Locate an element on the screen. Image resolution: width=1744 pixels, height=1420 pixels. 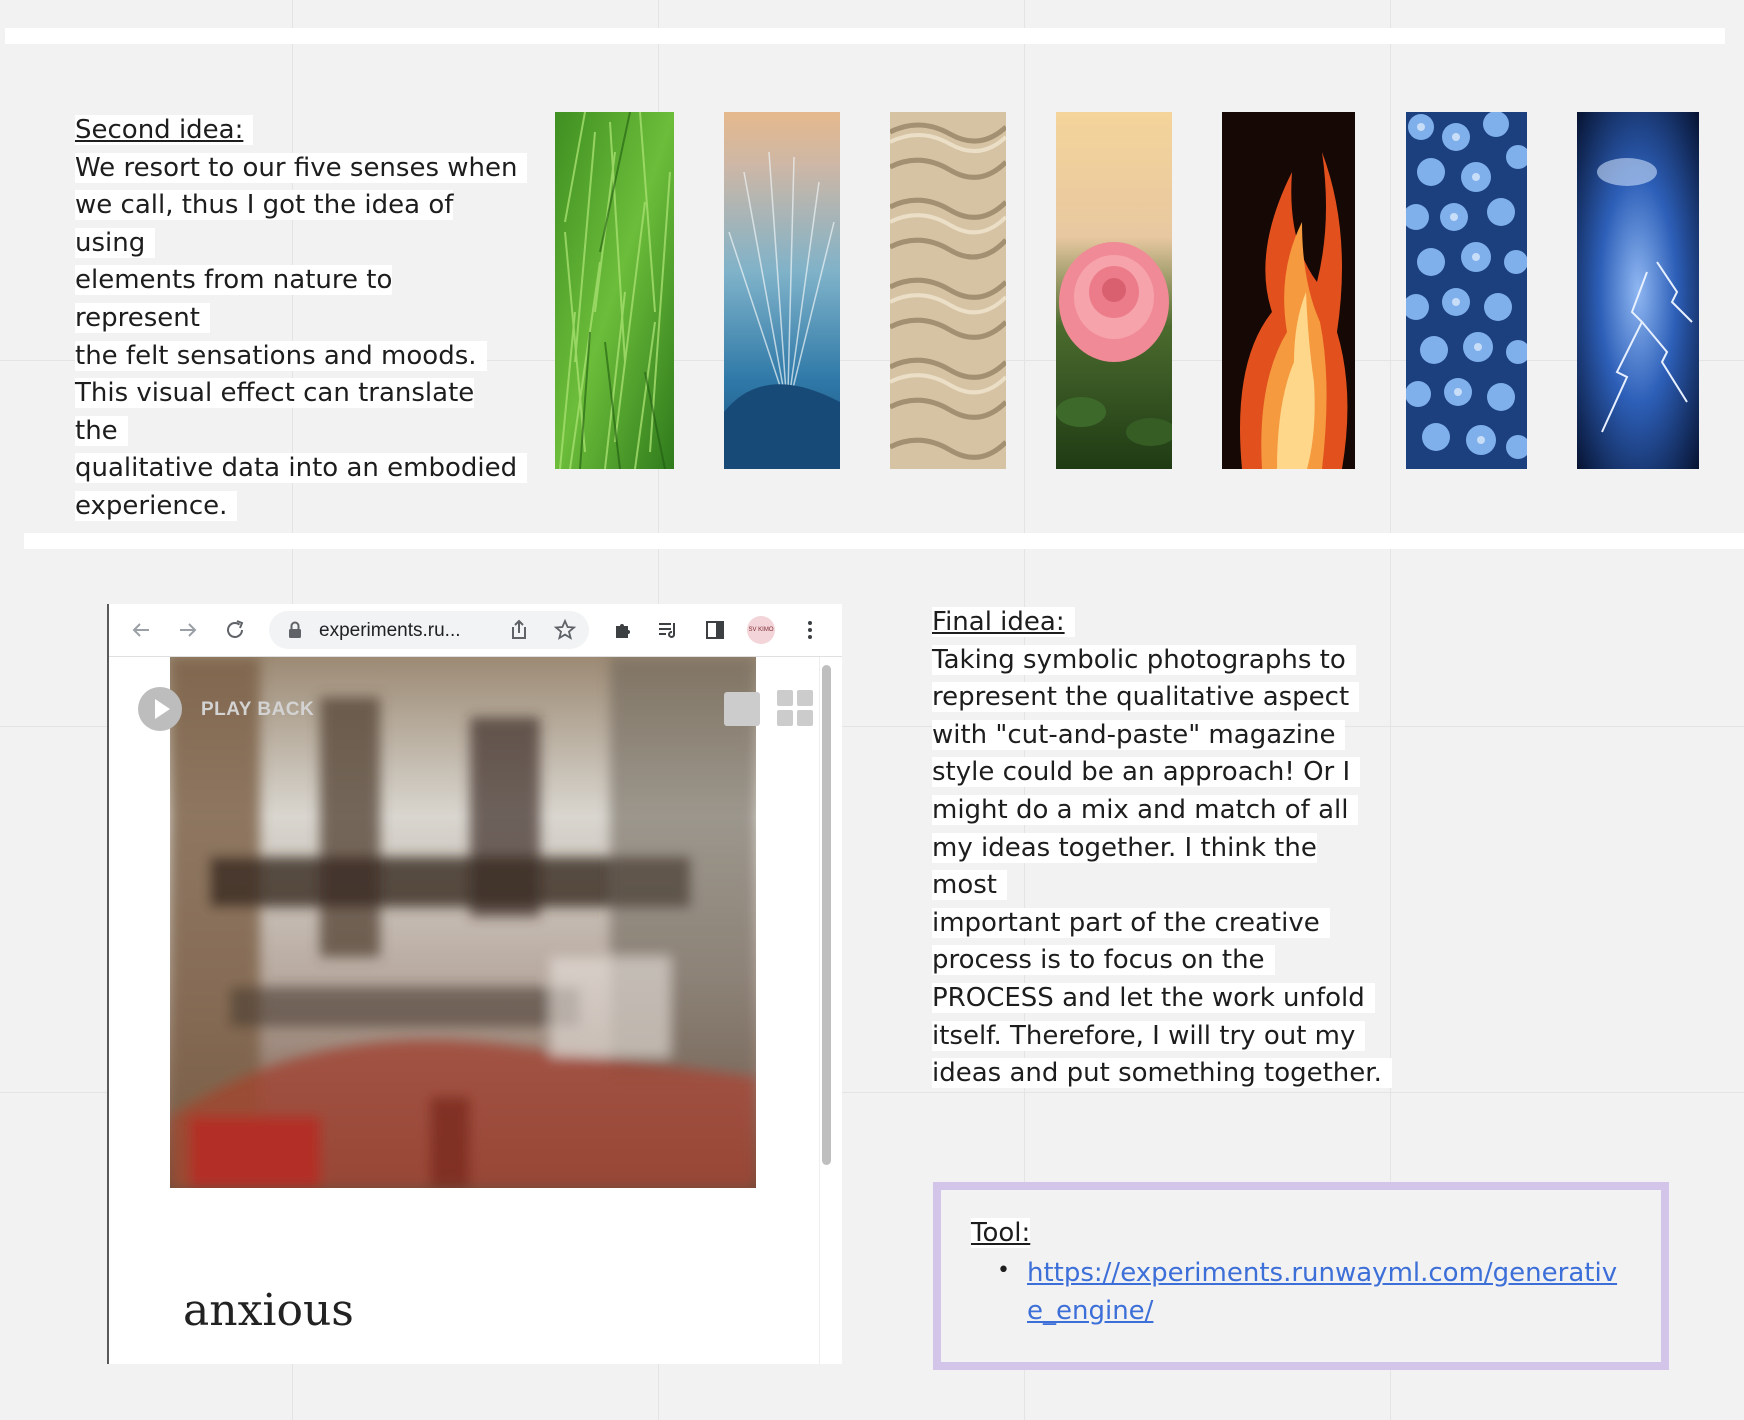
fire-image is located at coordinates (1288, 290).